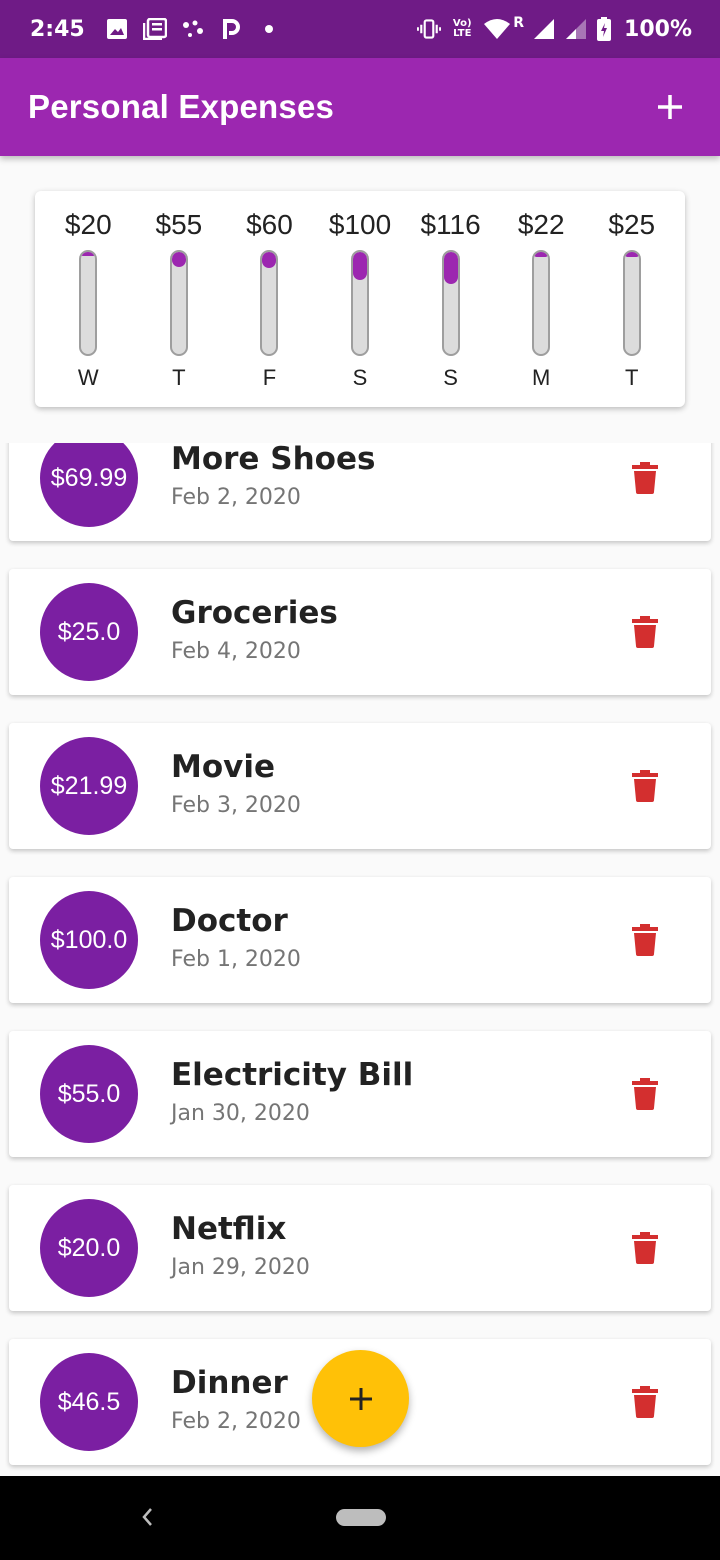 The image size is (720, 1560). I want to click on volte-icon: Vo) LTE, so click(462, 28).